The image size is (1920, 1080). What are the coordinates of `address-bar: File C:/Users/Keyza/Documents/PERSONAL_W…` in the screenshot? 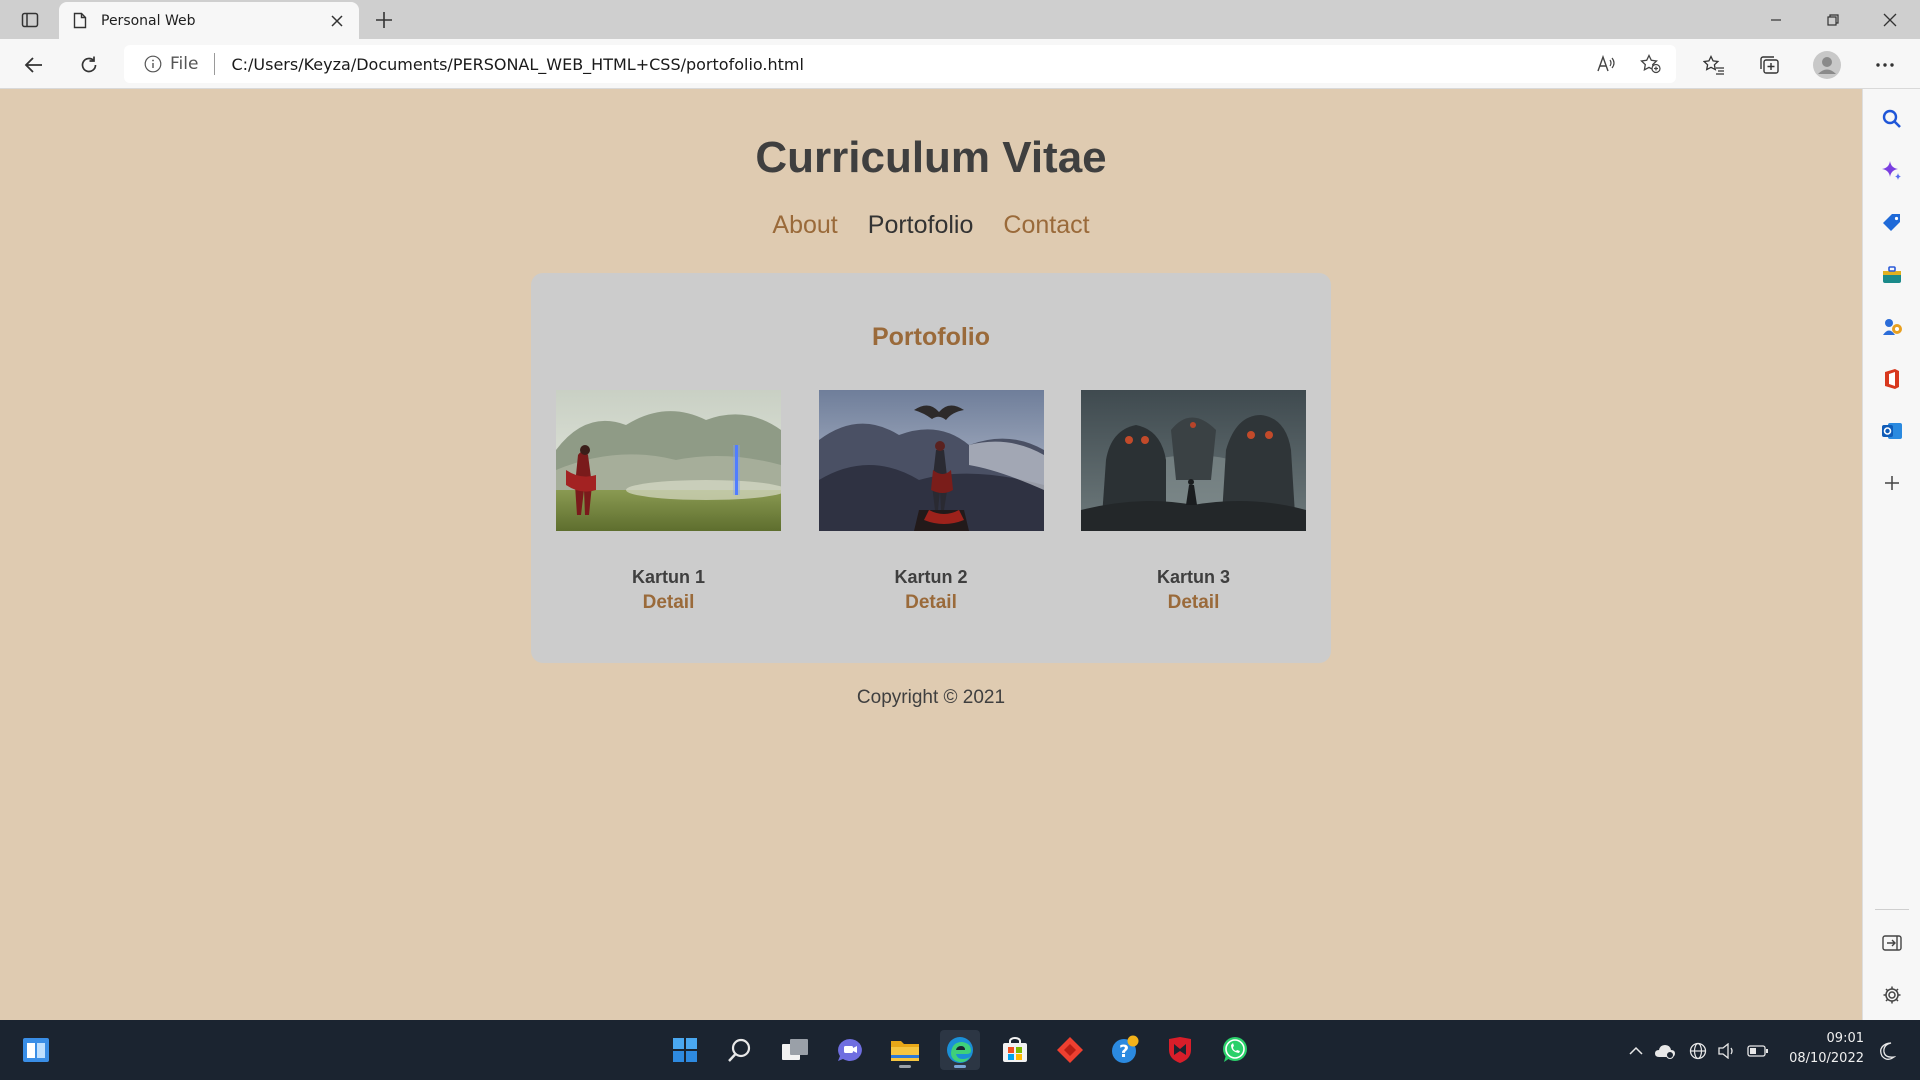 It's located at (900, 64).